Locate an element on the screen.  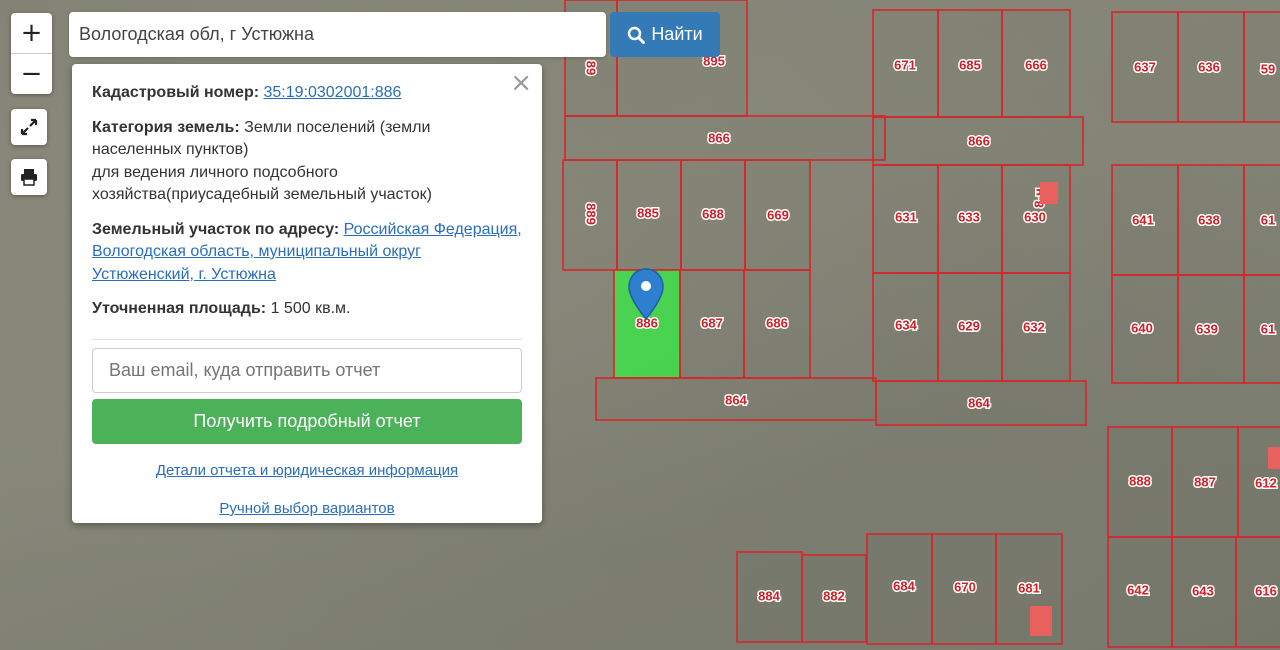
print-button is located at coordinates (29, 177).